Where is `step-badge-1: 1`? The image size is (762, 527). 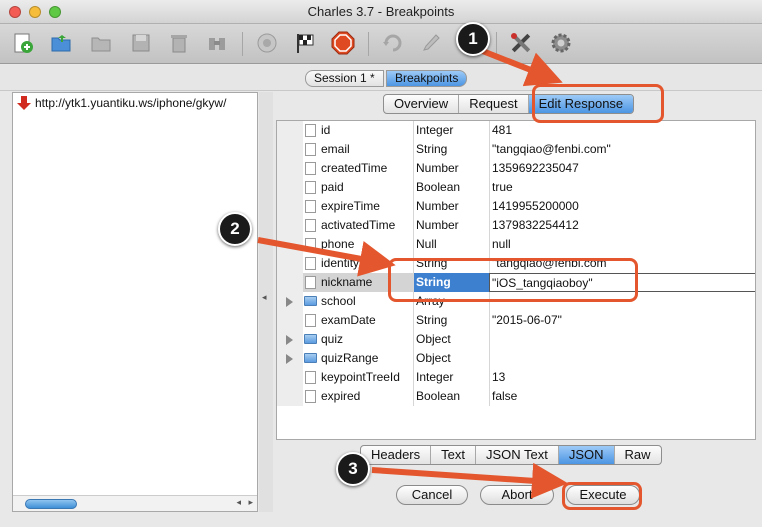
step-badge-1: 1 is located at coordinates (473, 39).